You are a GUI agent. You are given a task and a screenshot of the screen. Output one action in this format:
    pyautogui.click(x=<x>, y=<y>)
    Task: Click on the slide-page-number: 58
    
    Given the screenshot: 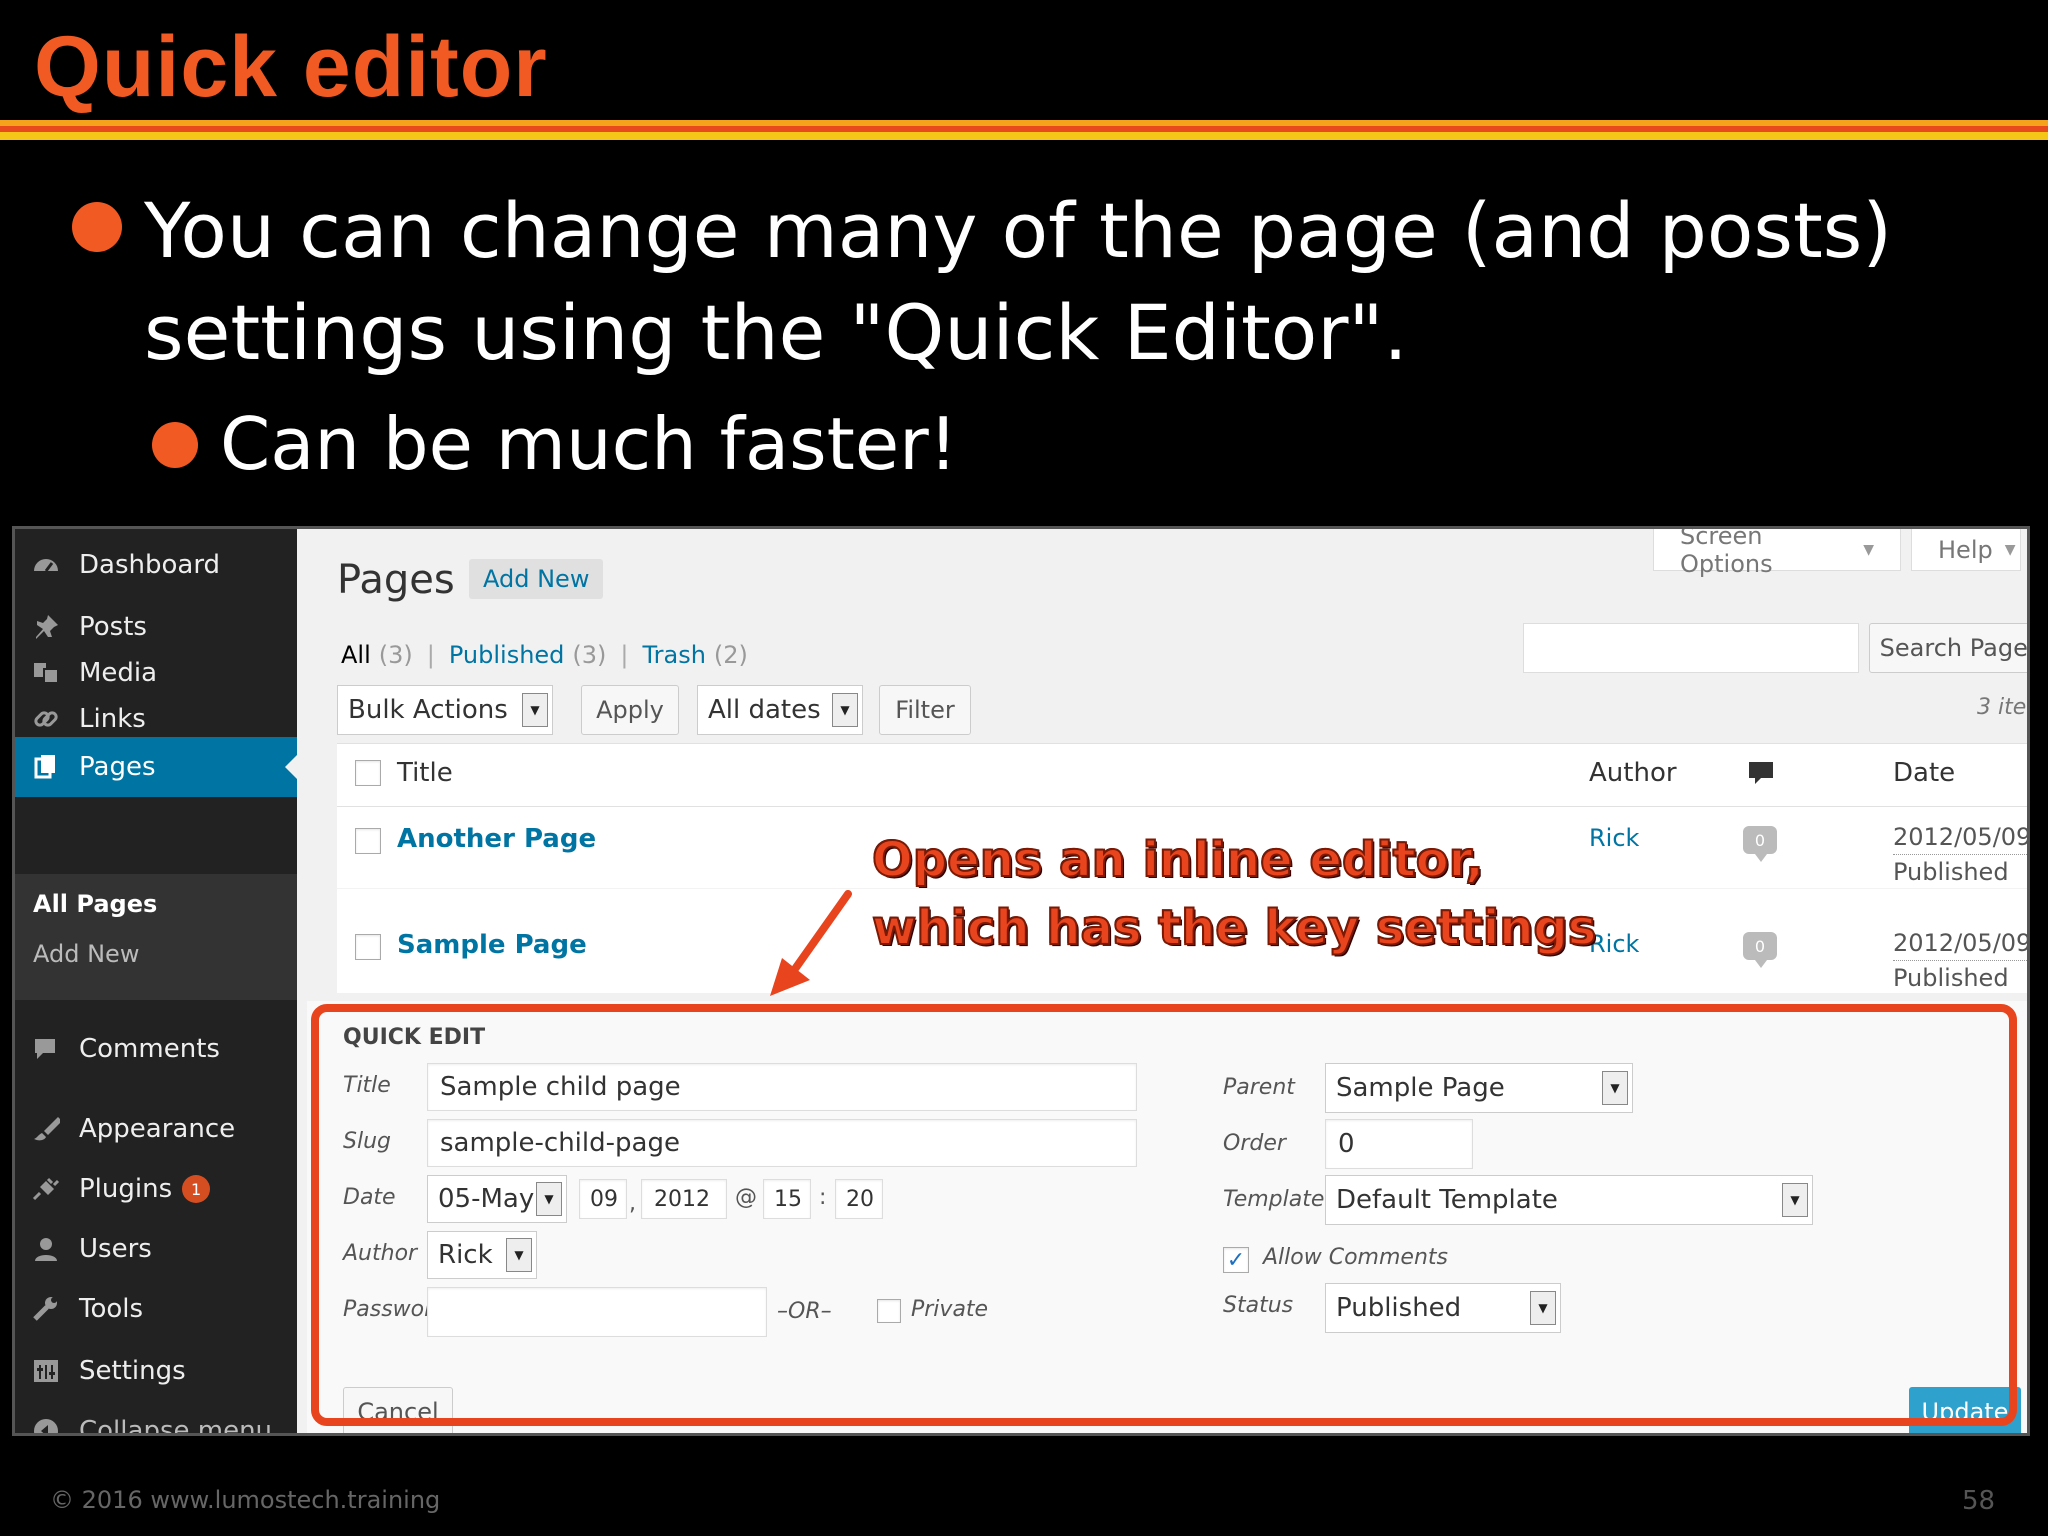 What is the action you would take?
    pyautogui.click(x=1979, y=1501)
    